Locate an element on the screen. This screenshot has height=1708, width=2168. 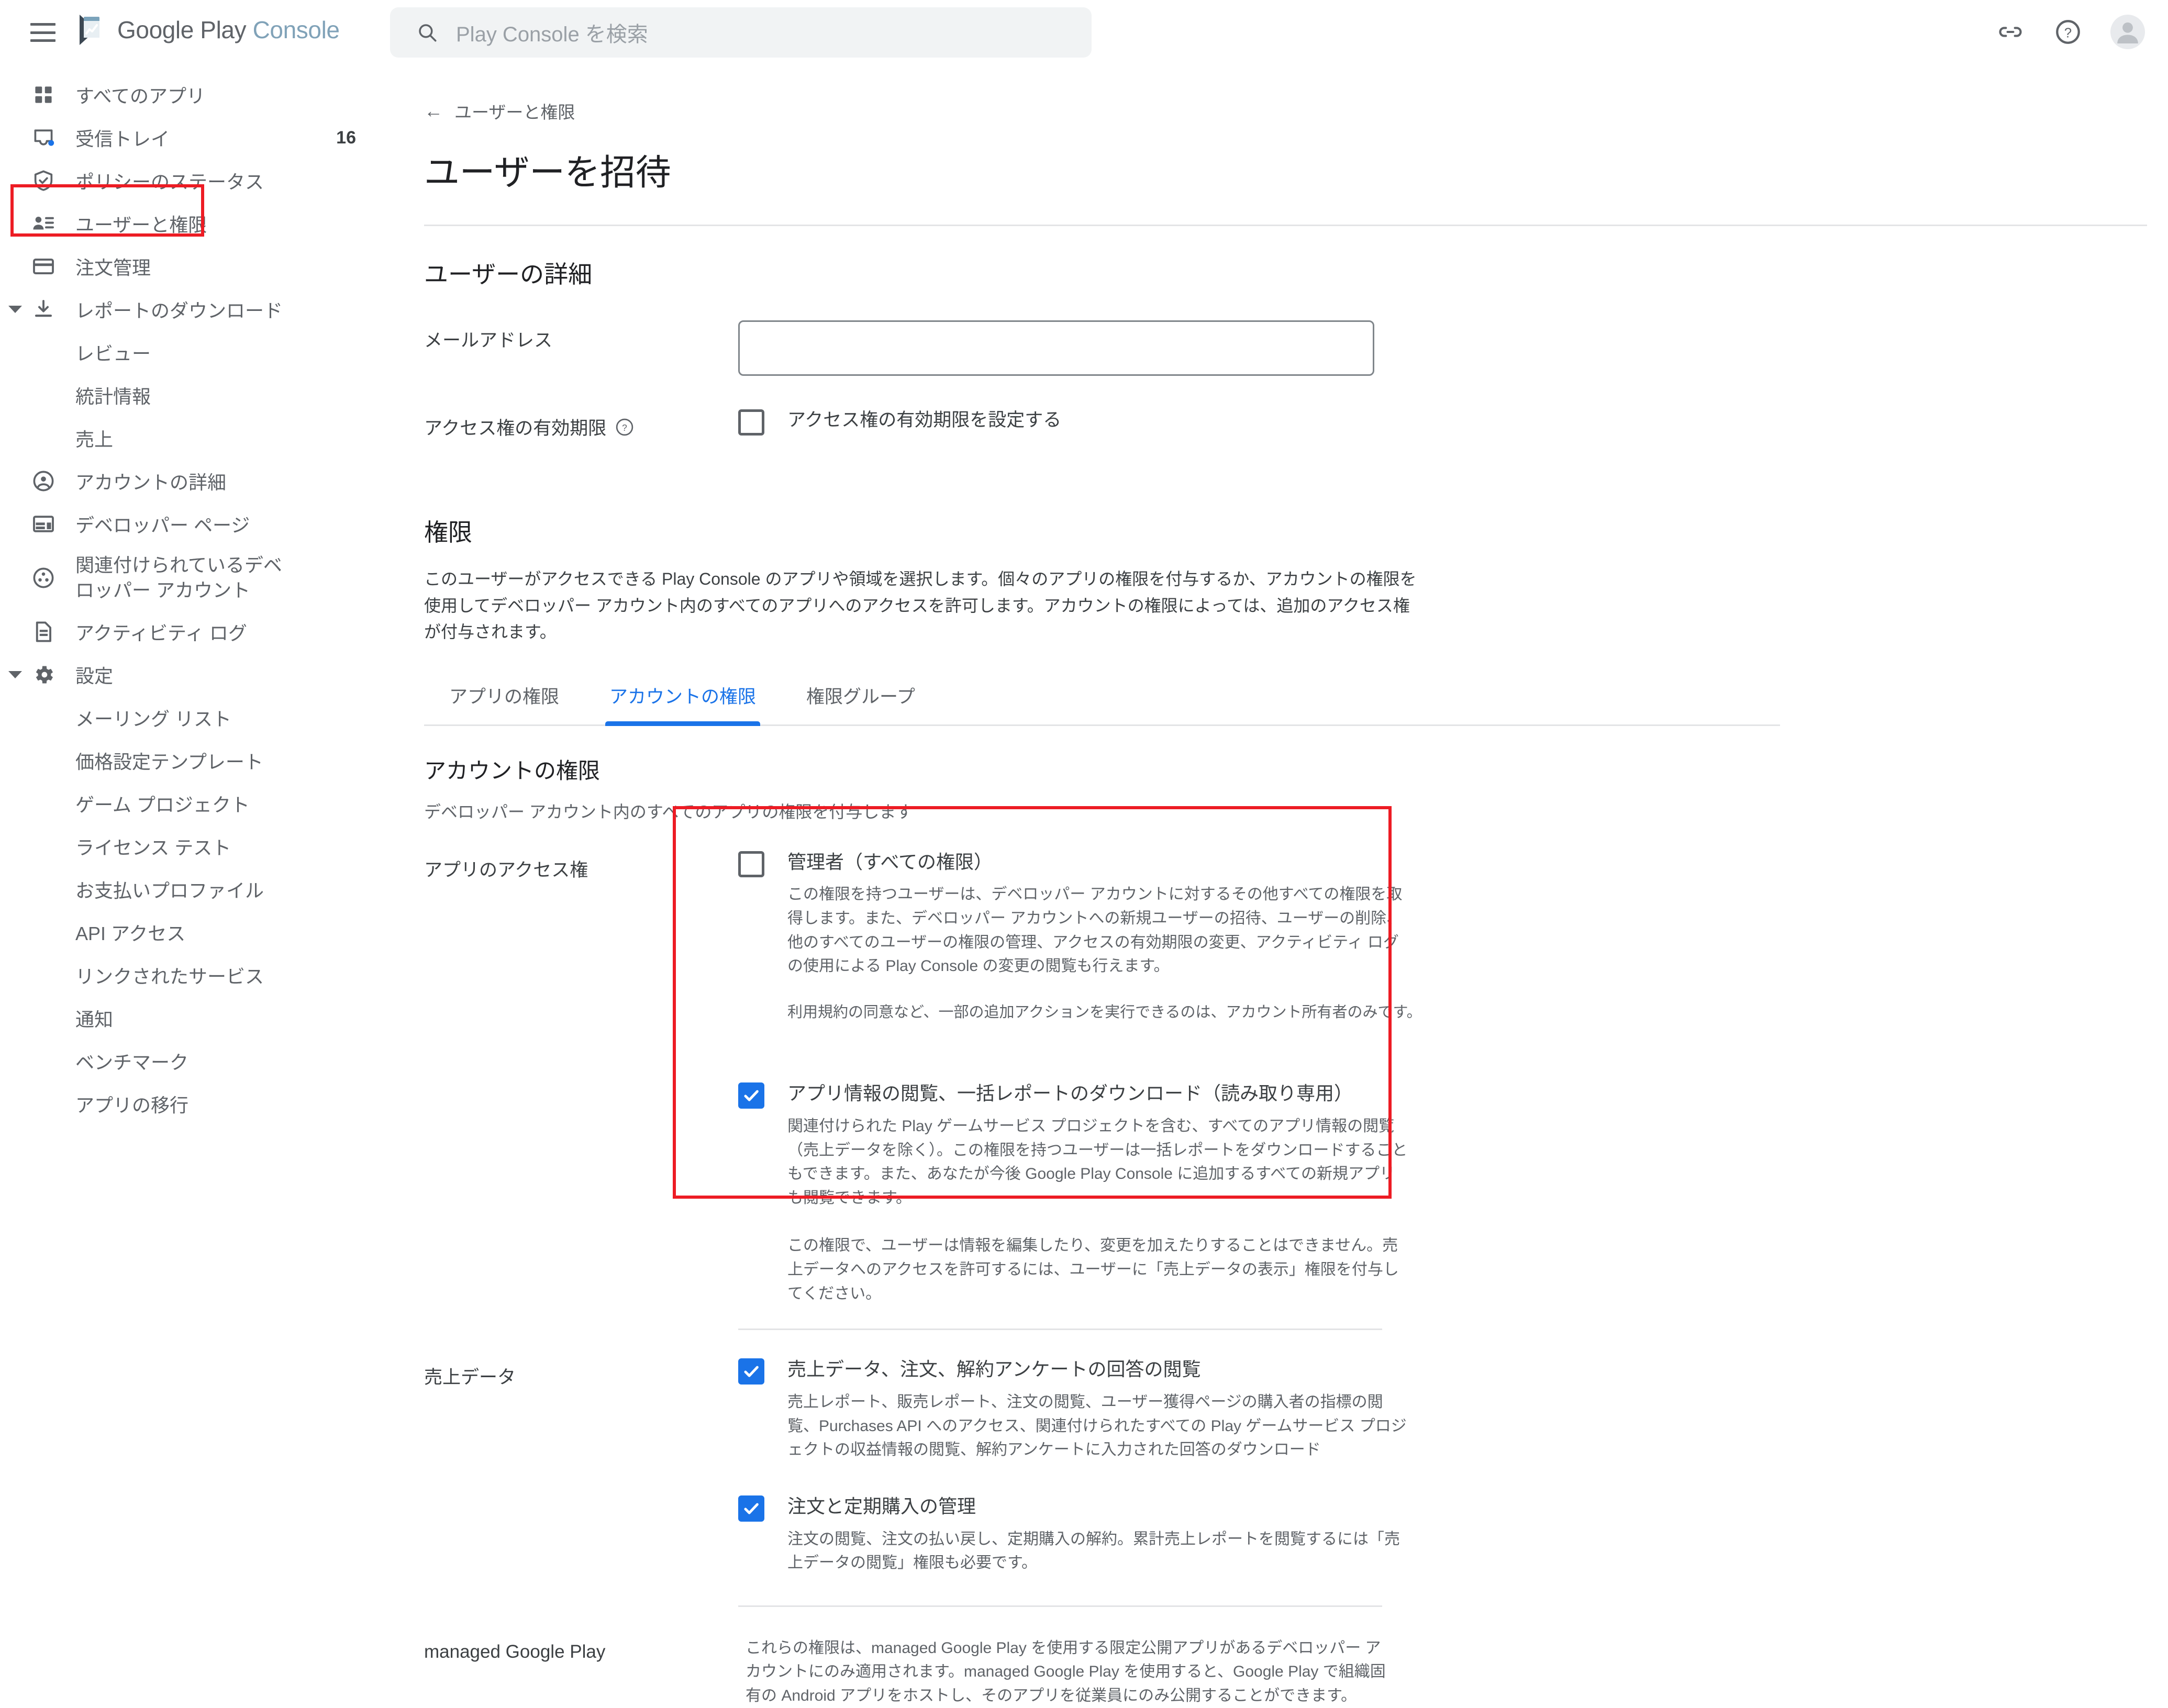
brand-logo-group: Google Play Console is located at coordinates (208, 30).